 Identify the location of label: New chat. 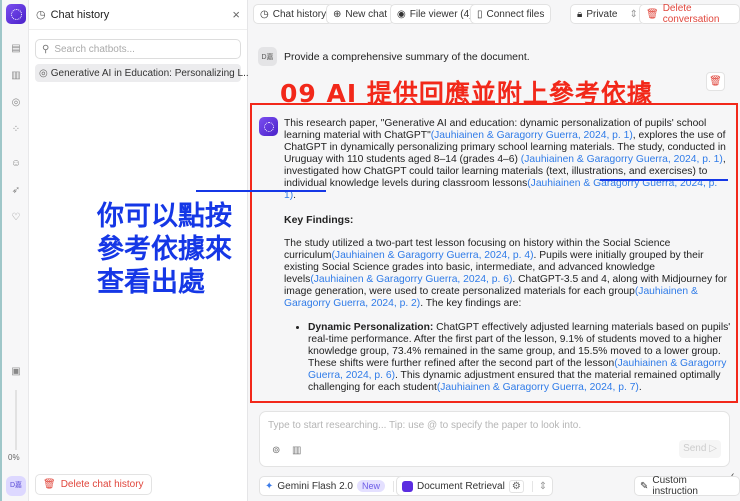
(366, 14).